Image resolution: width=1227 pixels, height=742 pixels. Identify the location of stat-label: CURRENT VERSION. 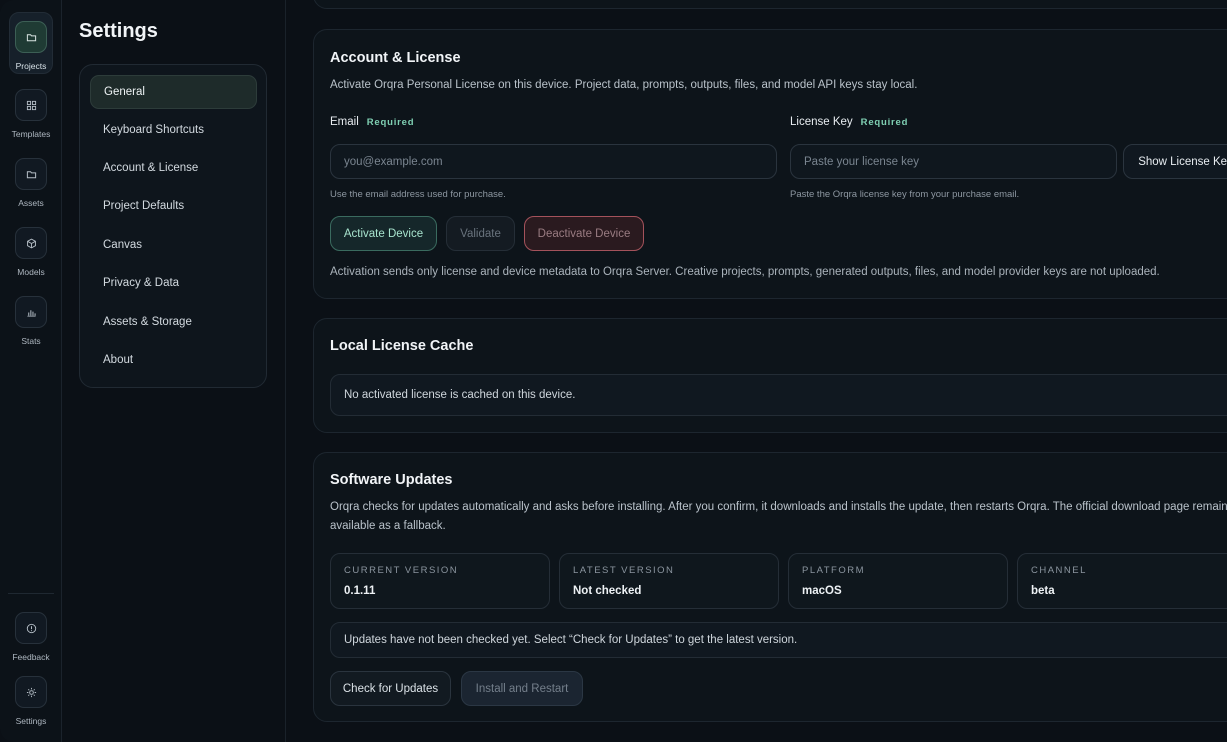
(401, 570).